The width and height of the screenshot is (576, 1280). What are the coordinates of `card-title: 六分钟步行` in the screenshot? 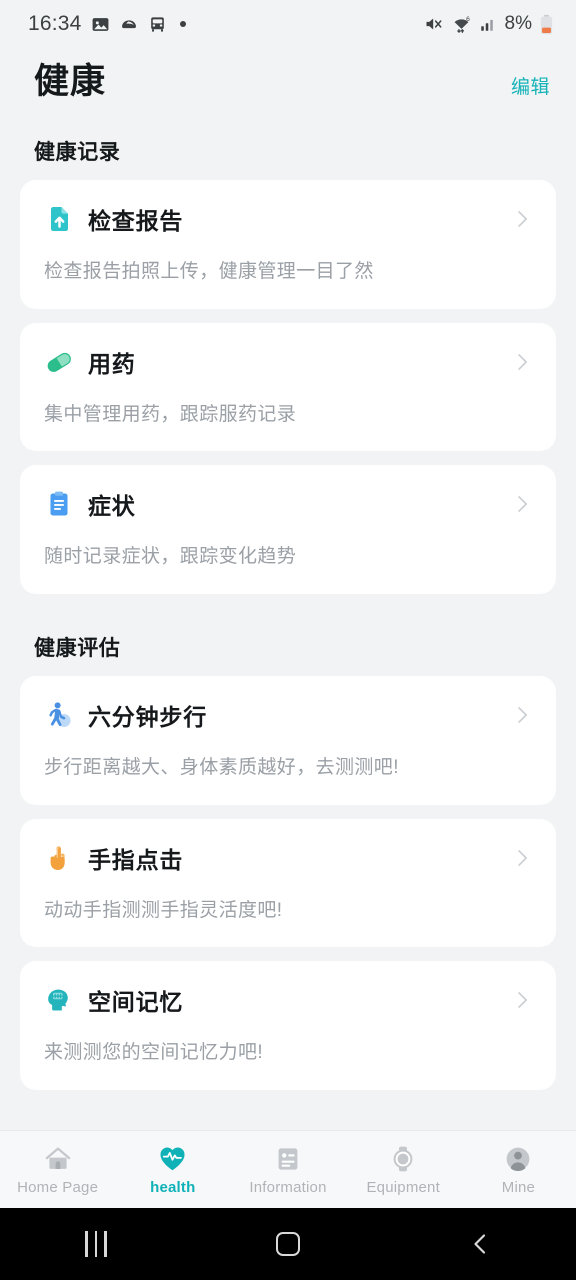 It's located at (147, 717).